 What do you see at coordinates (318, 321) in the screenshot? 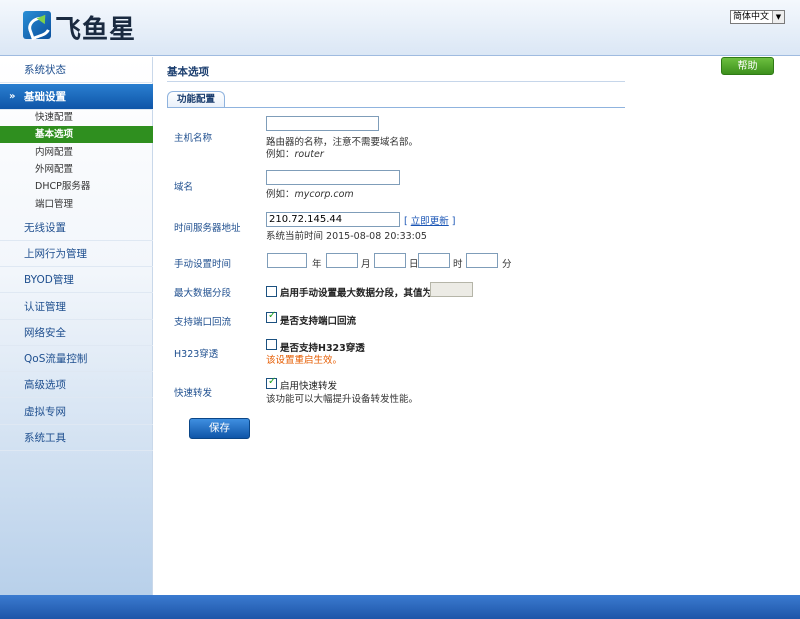
I see `loopback-checkbox-label: 是否支持端口回流` at bounding box center [318, 321].